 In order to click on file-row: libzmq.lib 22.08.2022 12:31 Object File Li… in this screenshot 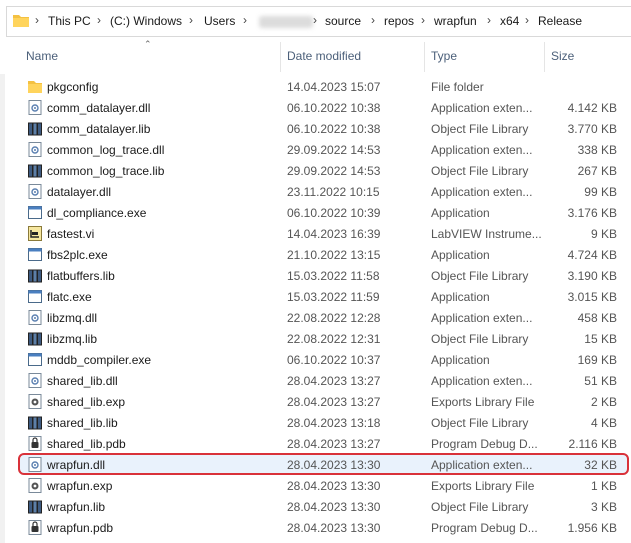, I will do `click(325, 338)`.